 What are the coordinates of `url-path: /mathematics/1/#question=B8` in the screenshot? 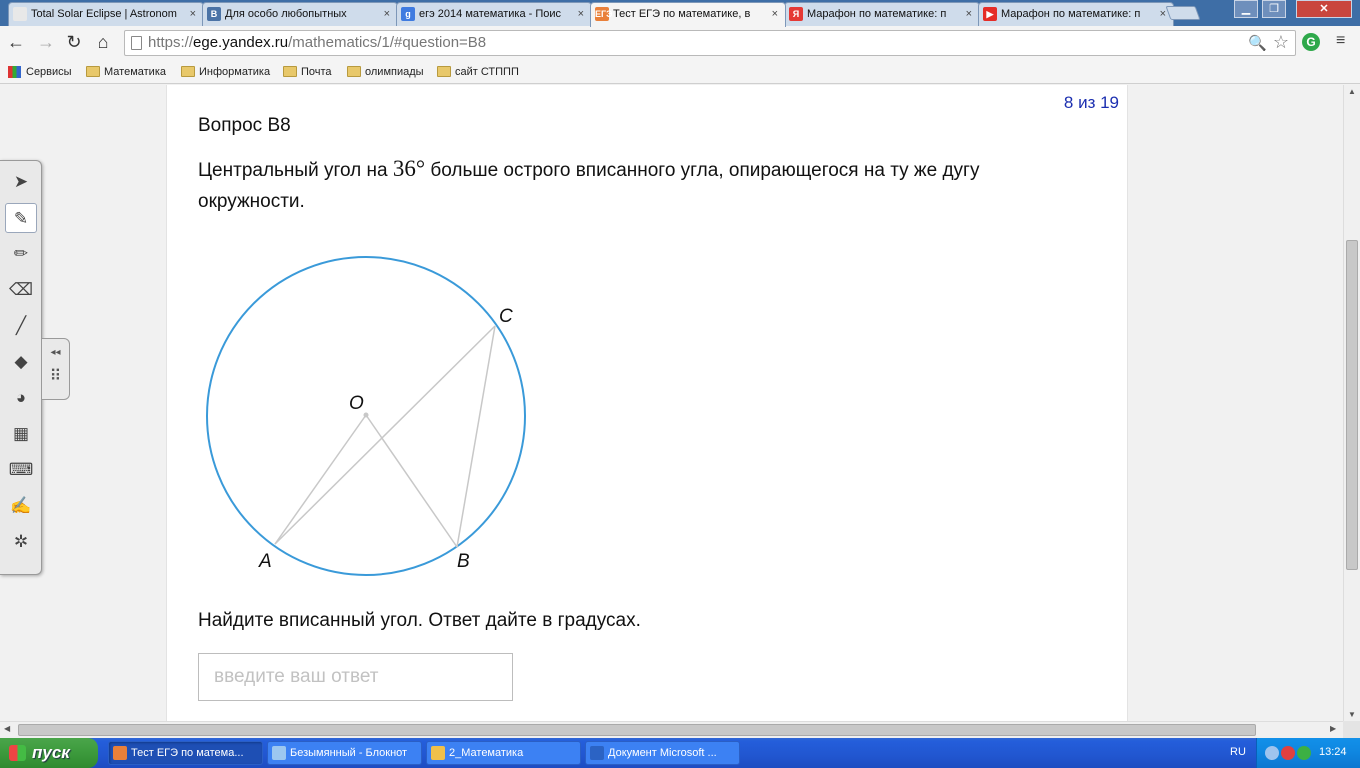 It's located at (387, 42).